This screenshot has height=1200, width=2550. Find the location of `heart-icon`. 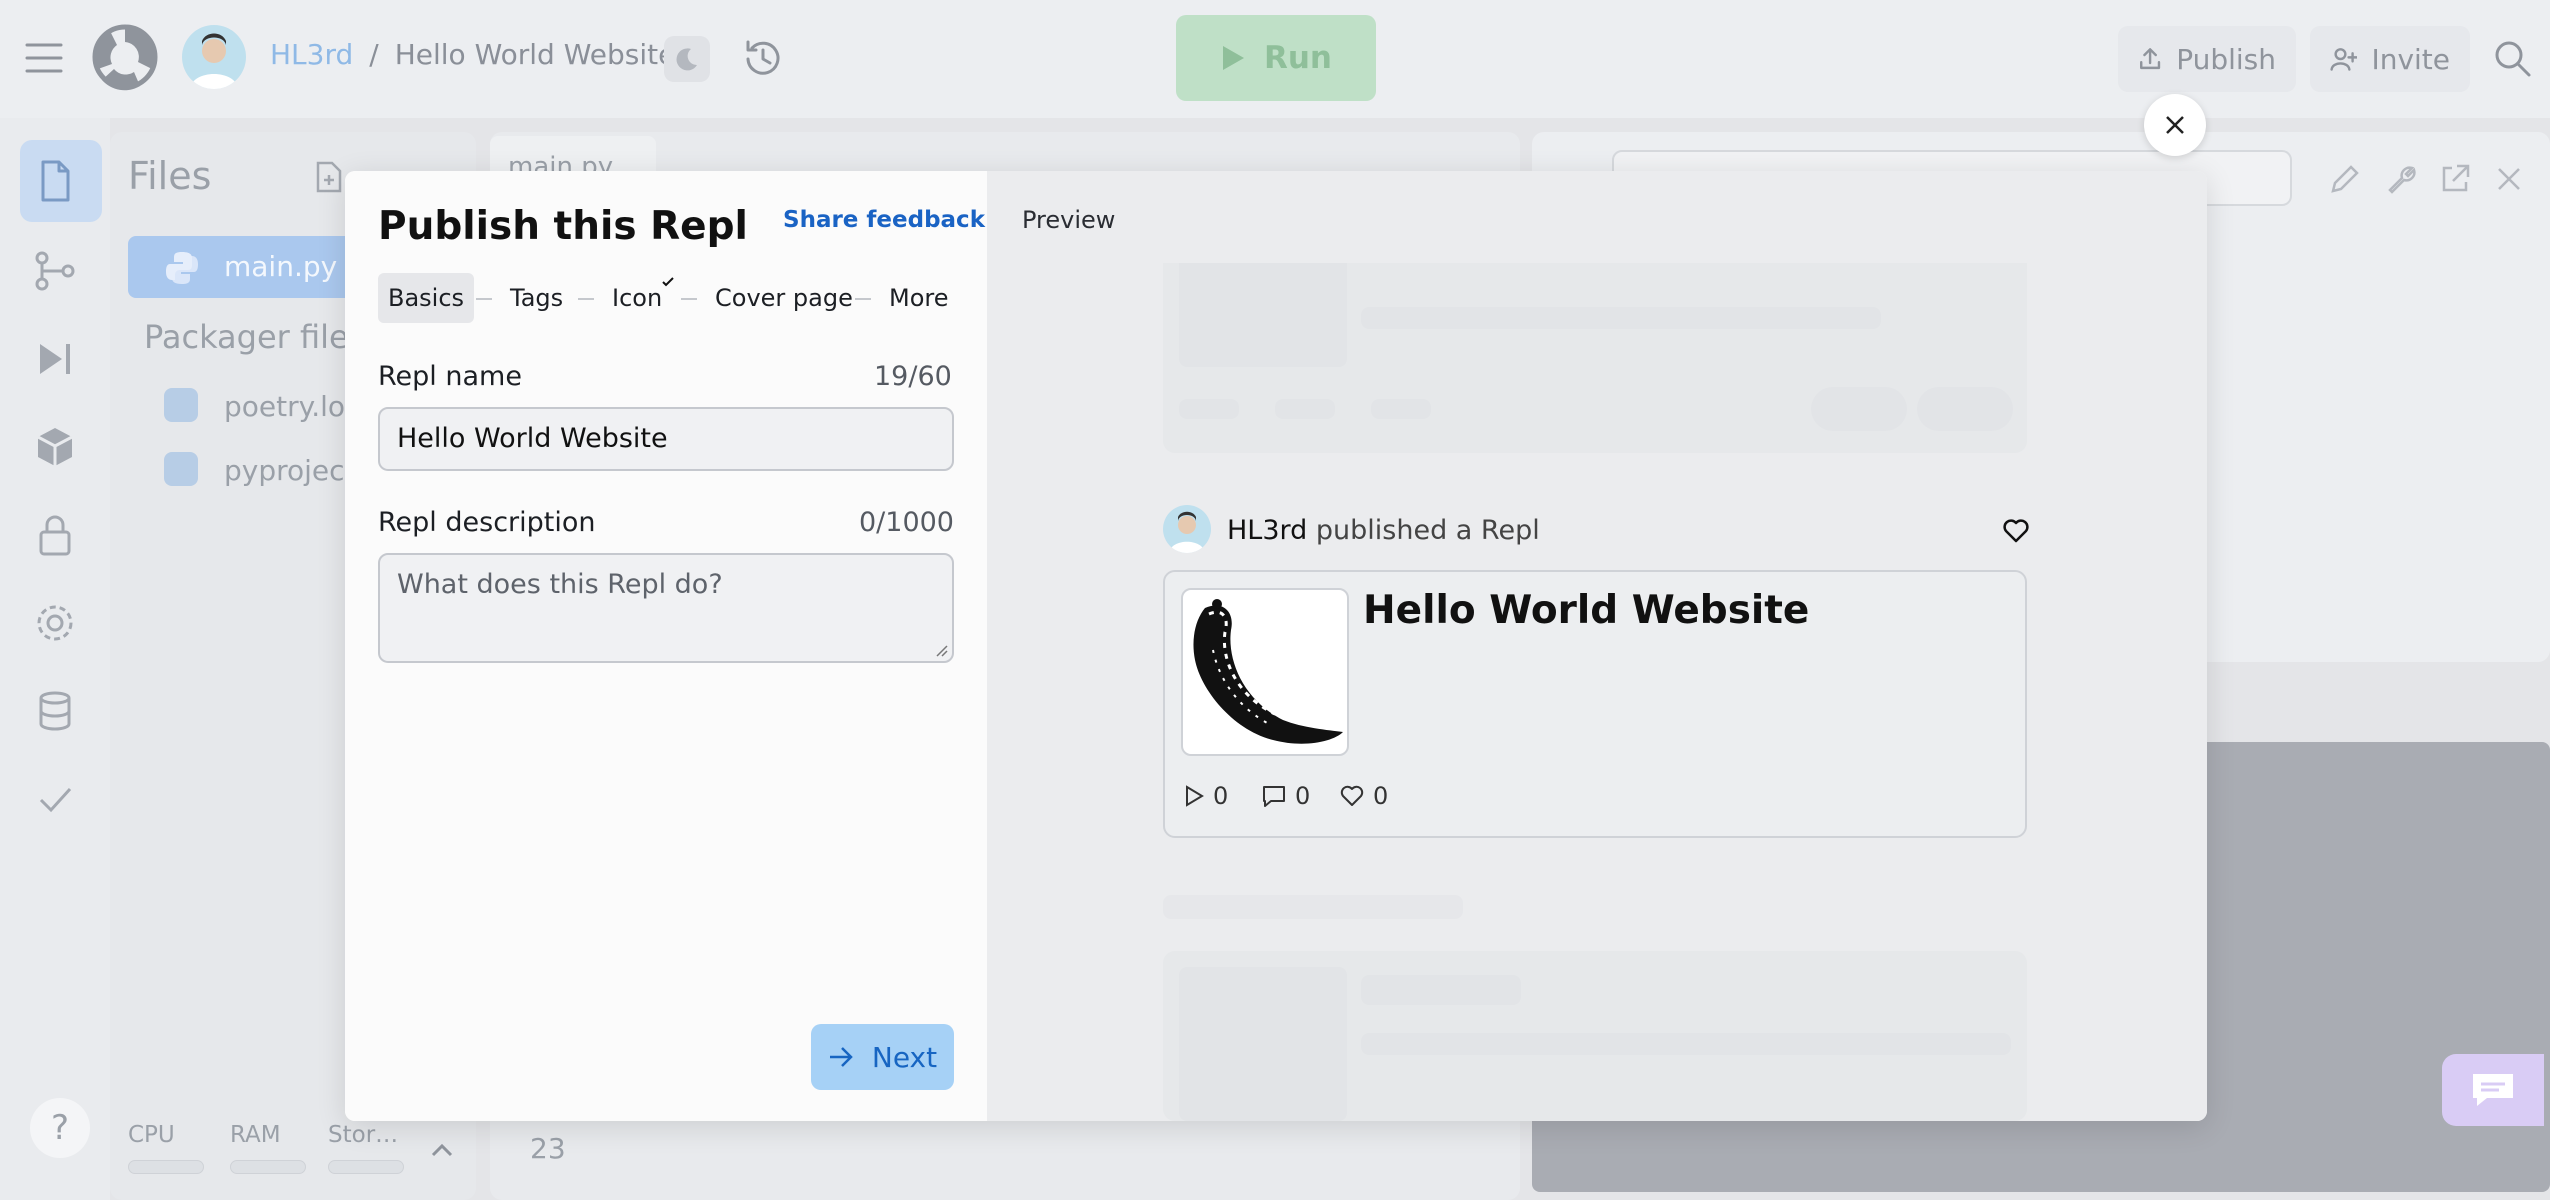

heart-icon is located at coordinates (1352, 795).